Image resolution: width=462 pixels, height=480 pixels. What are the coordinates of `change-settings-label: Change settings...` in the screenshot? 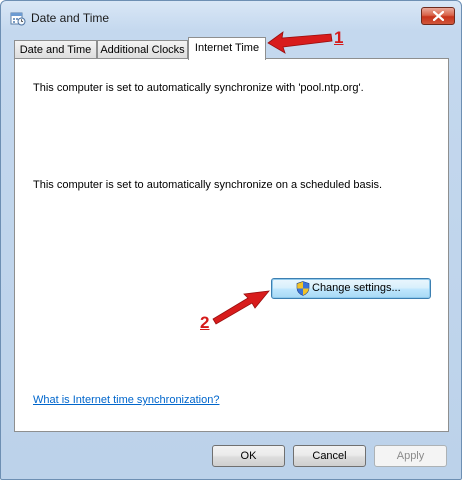 It's located at (356, 288).